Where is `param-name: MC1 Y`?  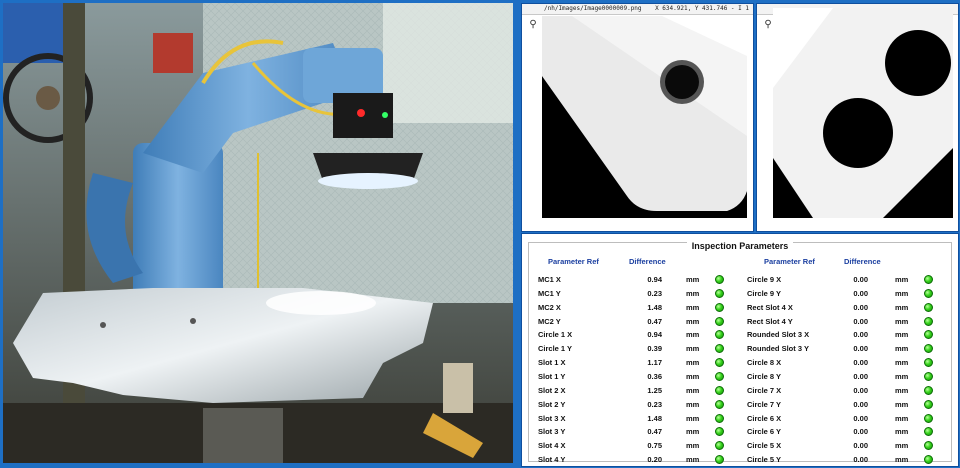
param-name: MC1 Y is located at coordinates (549, 293).